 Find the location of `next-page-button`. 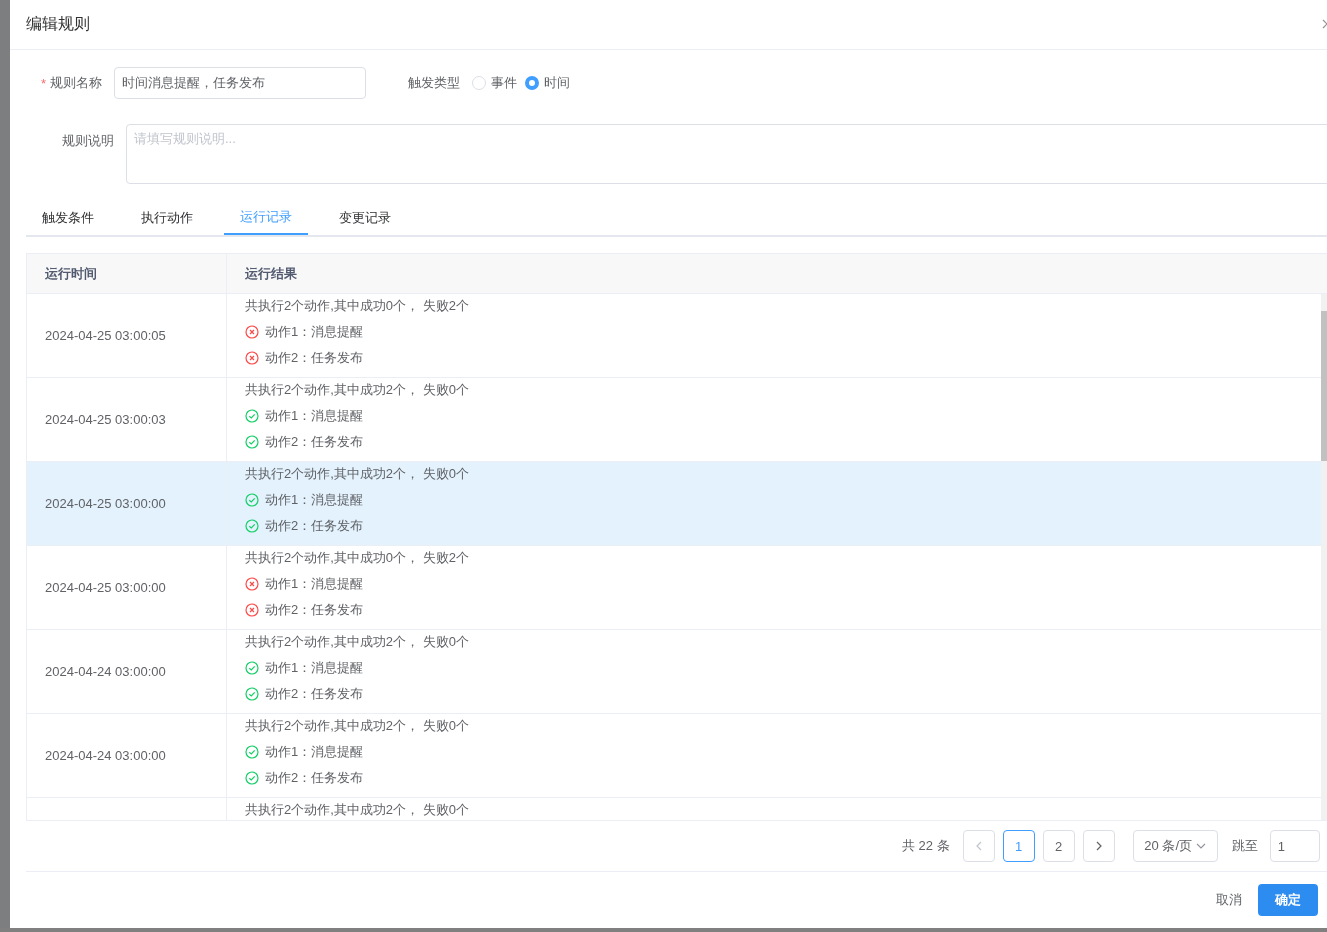

next-page-button is located at coordinates (1098, 846).